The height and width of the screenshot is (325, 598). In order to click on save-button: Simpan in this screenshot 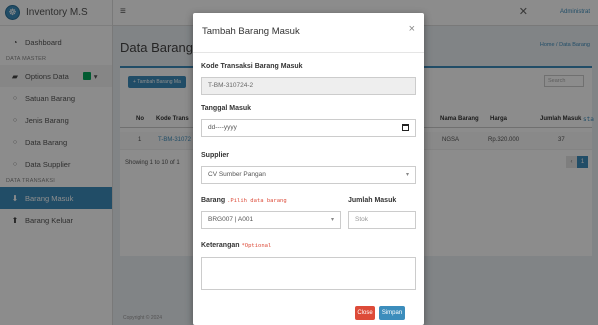, I will do `click(392, 313)`.